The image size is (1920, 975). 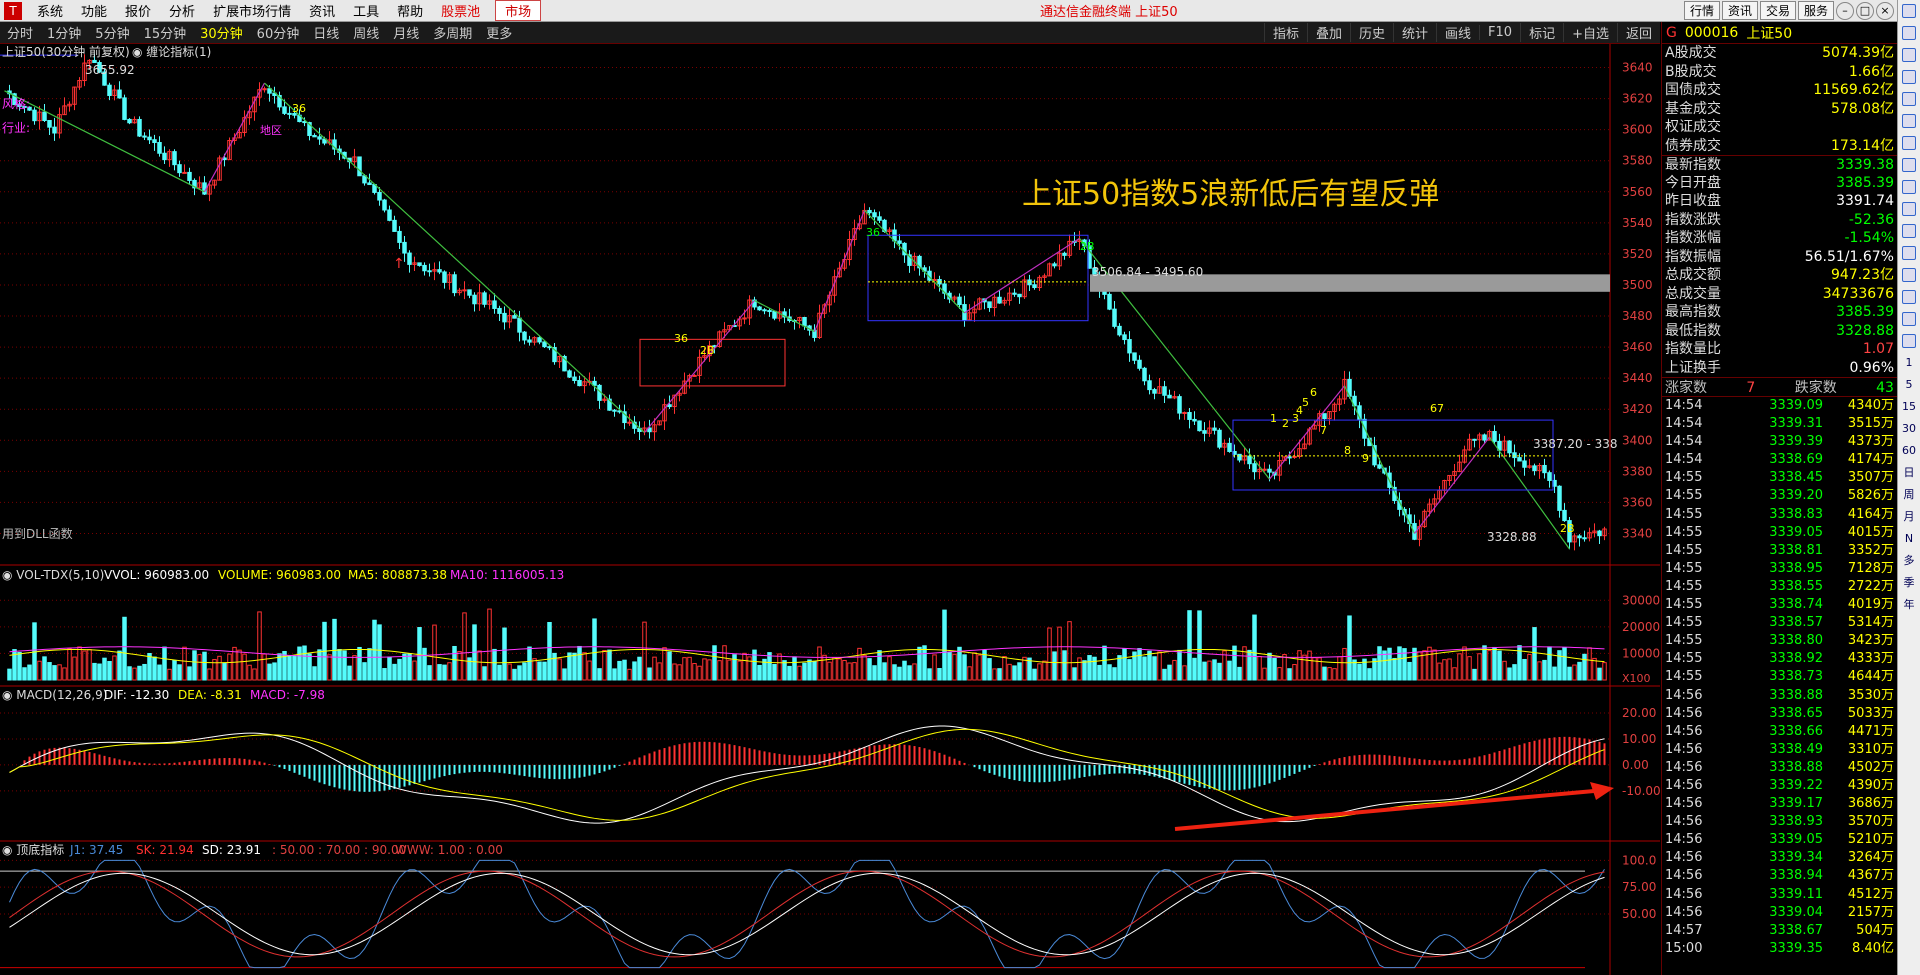 I want to click on close-icon: ×, so click(x=1885, y=10).